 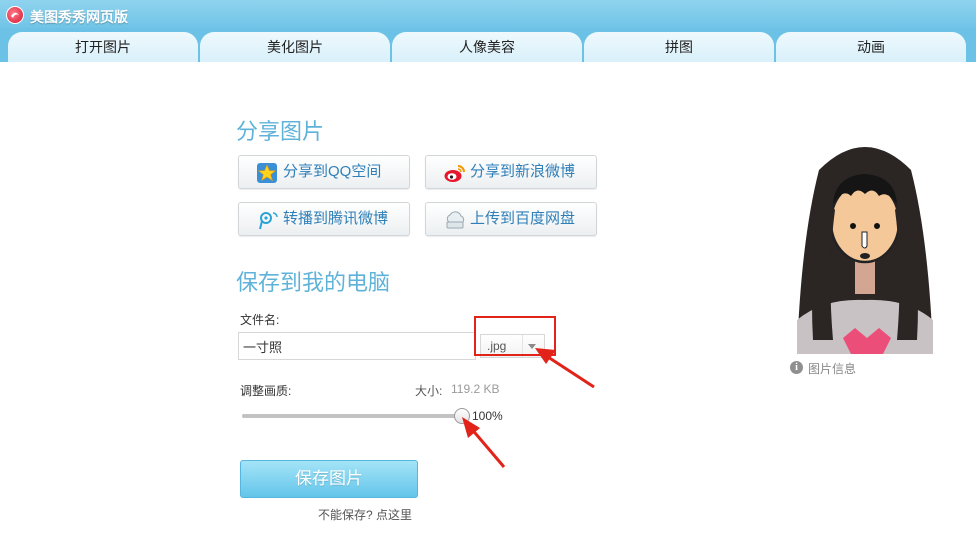 What do you see at coordinates (871, 47) in the screenshot?
I see `tab-animation: 动画` at bounding box center [871, 47].